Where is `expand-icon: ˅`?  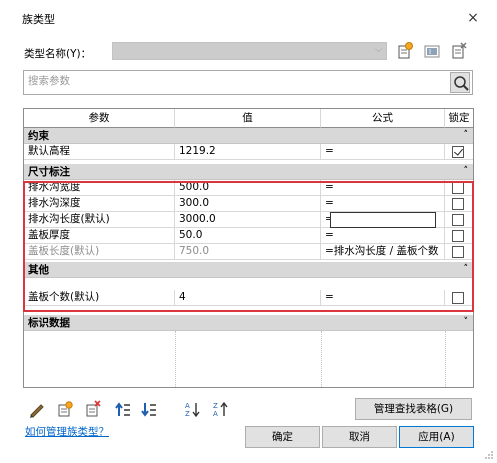 expand-icon: ˅ is located at coordinates (466, 322).